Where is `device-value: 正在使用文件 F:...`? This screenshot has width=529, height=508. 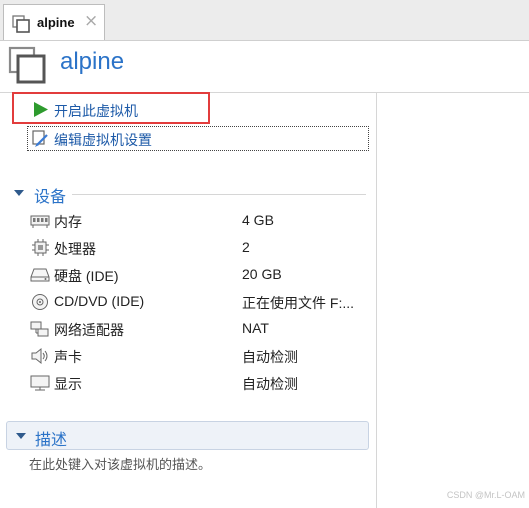
device-value: 正在使用文件 F:... is located at coordinates (298, 303).